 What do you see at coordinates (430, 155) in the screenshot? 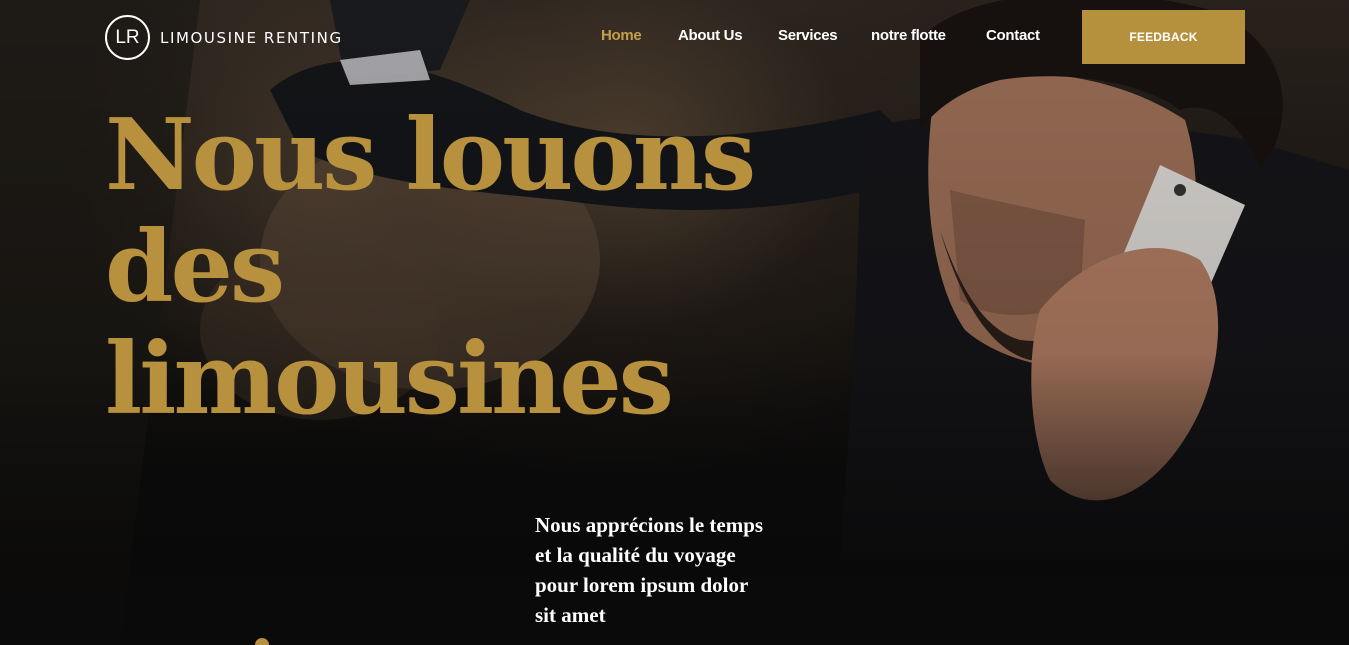
I see `headline-line: Nous louons` at bounding box center [430, 155].